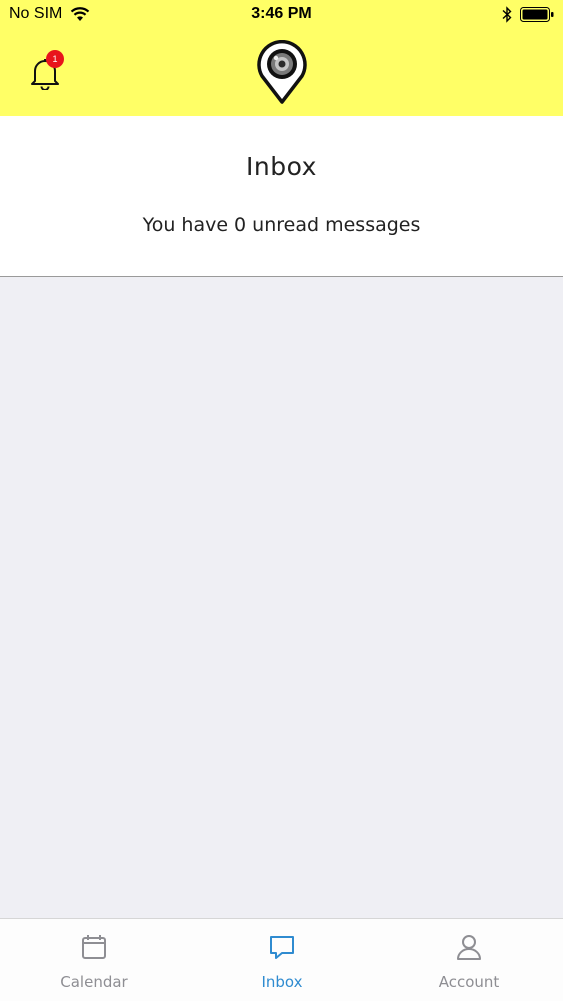 The image size is (563, 1001). Describe the element at coordinates (281, 166) in the screenshot. I see `page-title: Inbox` at that location.